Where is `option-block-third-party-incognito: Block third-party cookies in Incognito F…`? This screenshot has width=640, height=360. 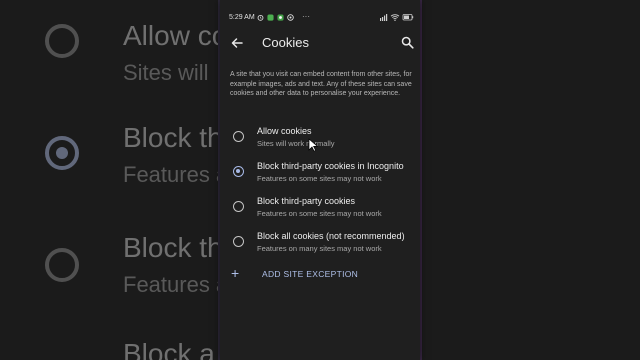 option-block-third-party-incognito: Block third-party cookies in Incognito F… is located at coordinates (320, 177).